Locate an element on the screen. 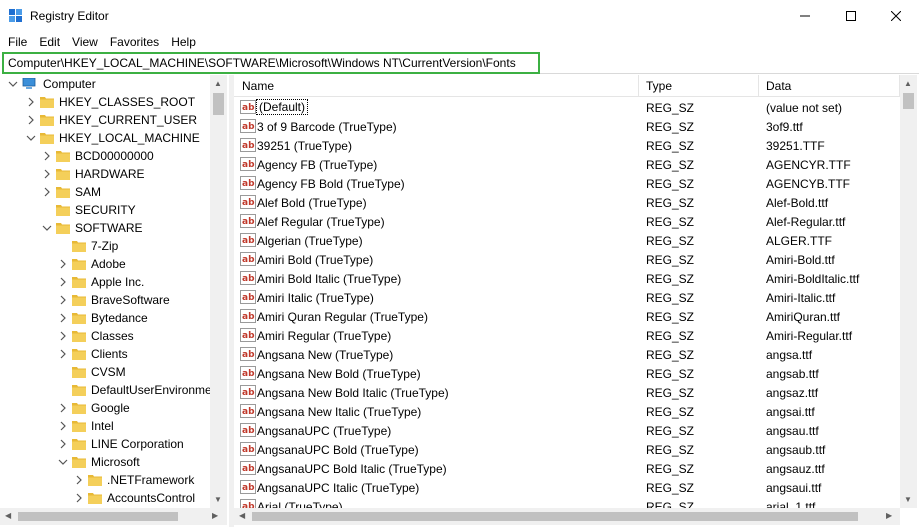  string-value-icon: ab is located at coordinates (248, 221).